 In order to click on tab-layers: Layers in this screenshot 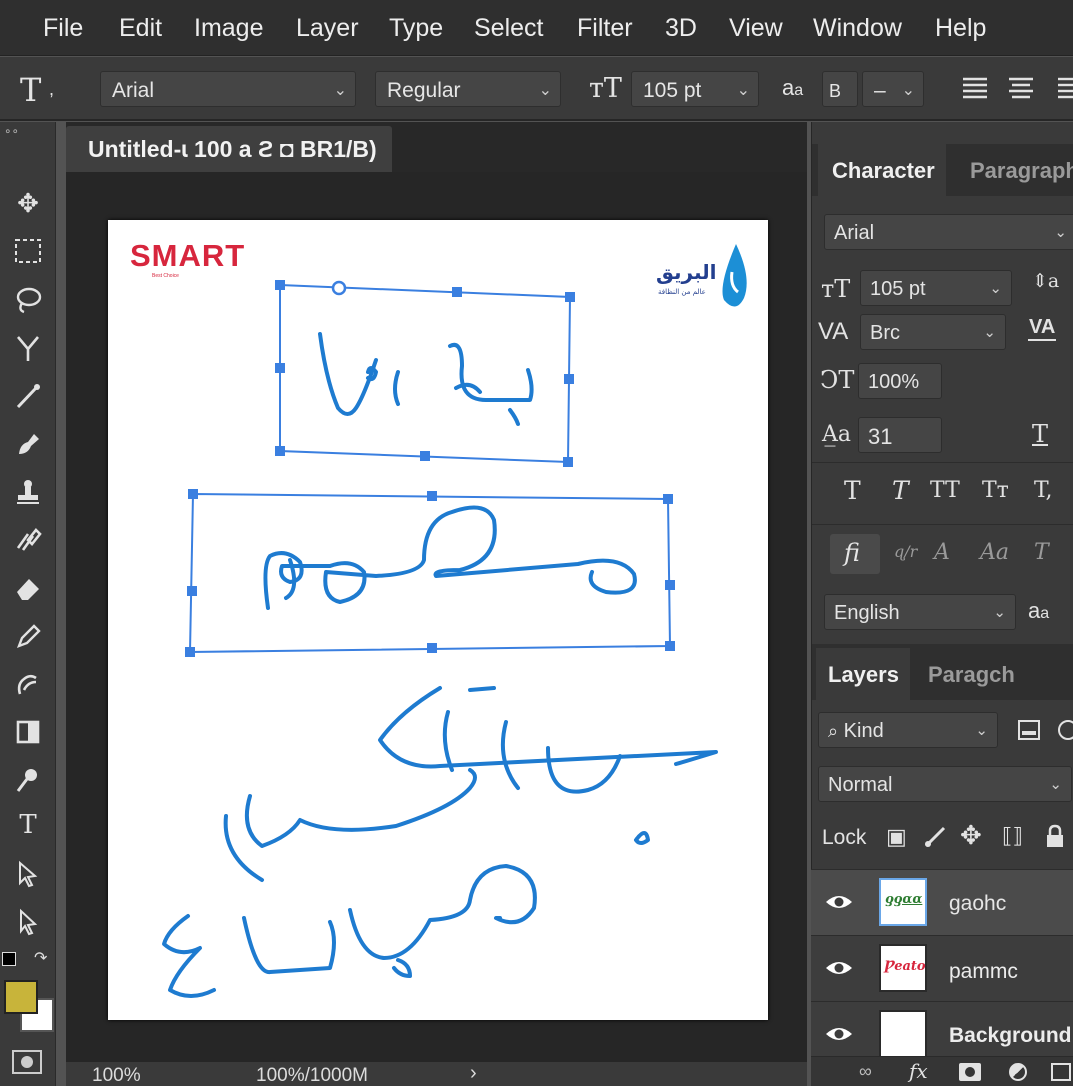, I will do `click(863, 675)`.